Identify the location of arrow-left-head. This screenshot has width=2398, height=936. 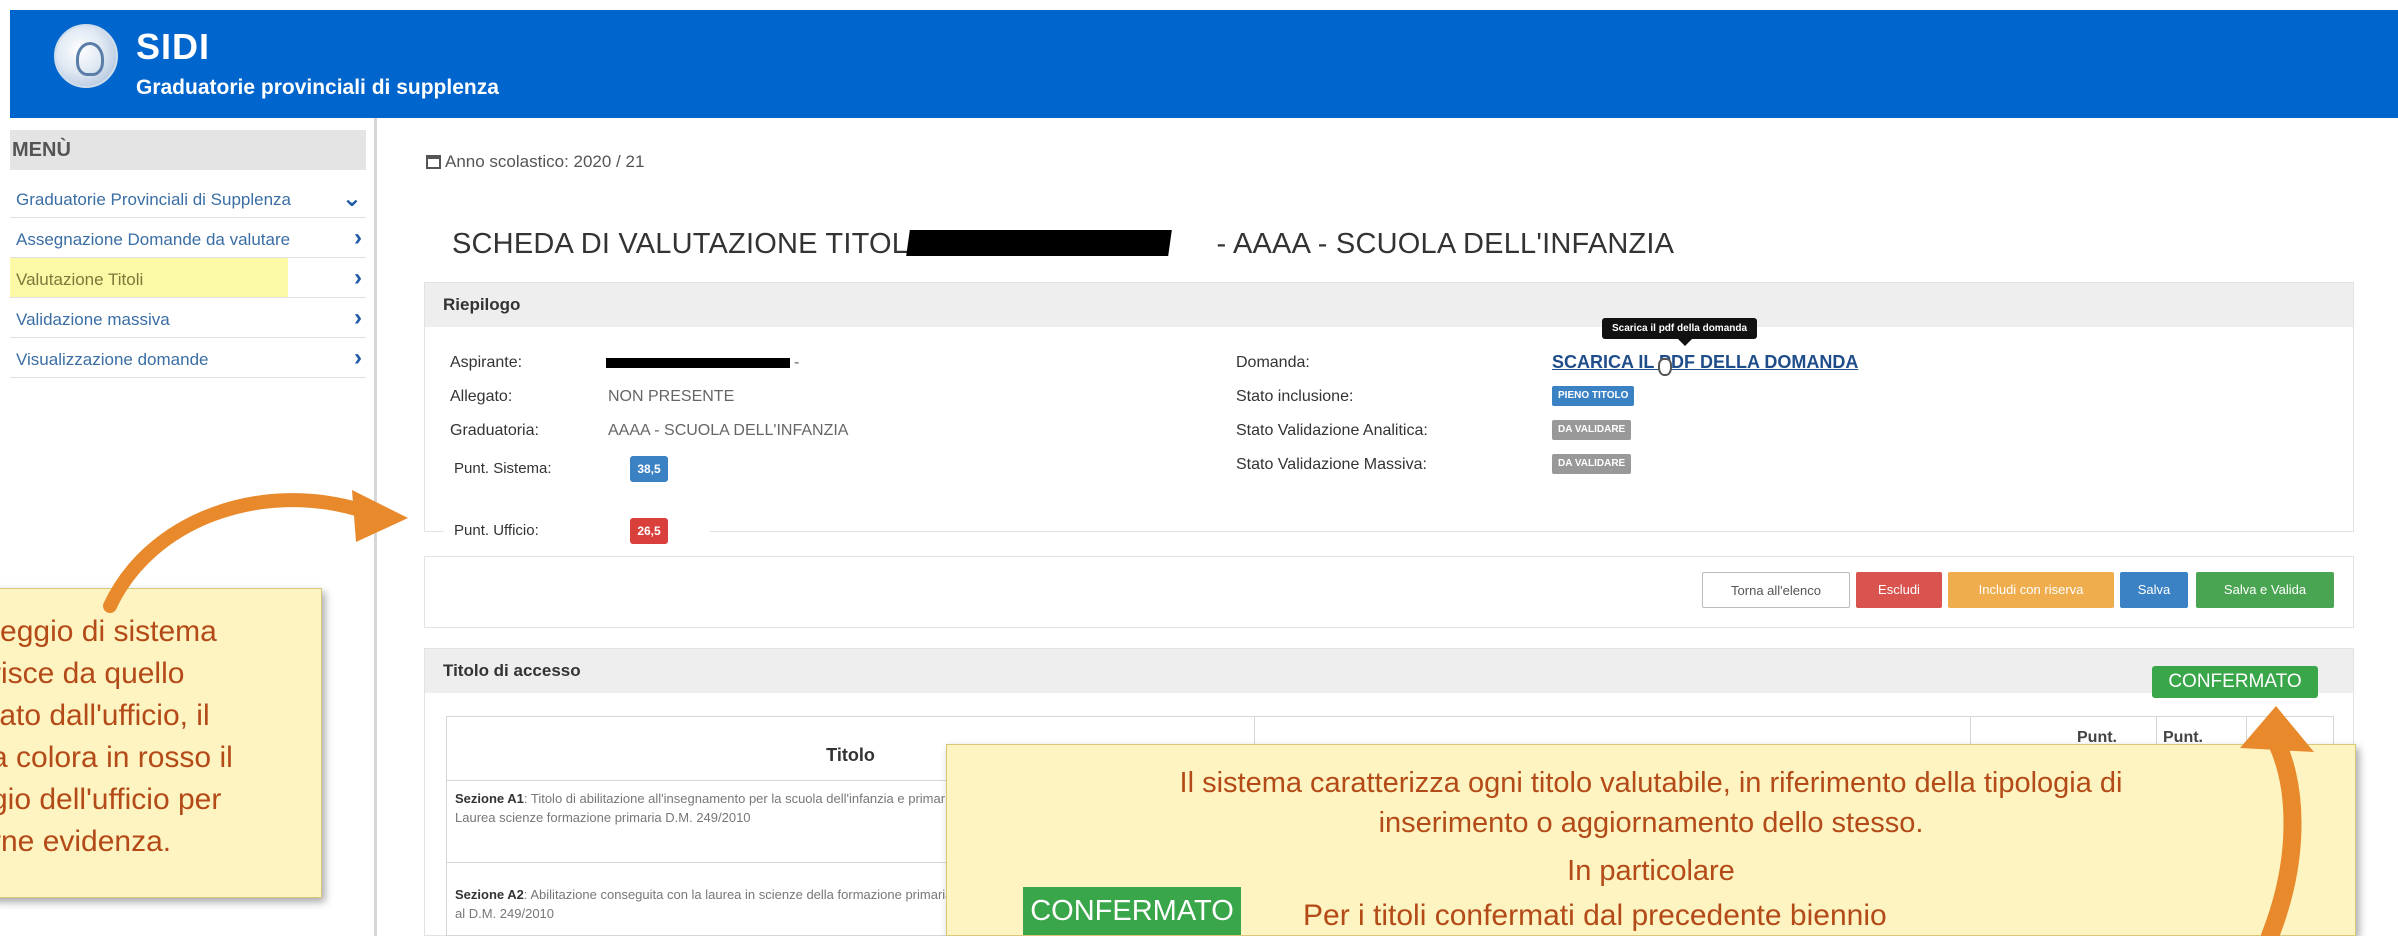
(380, 516).